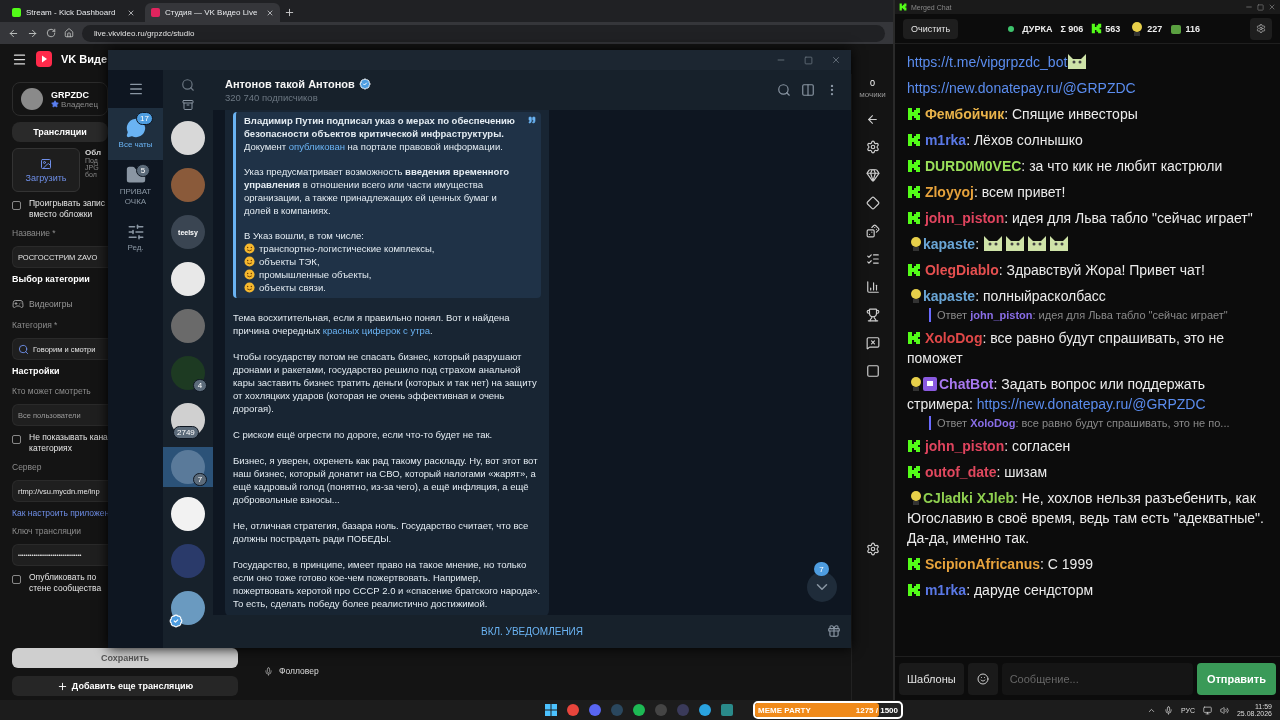 The image size is (1280, 720). I want to click on emoji-button, so click(982, 678).